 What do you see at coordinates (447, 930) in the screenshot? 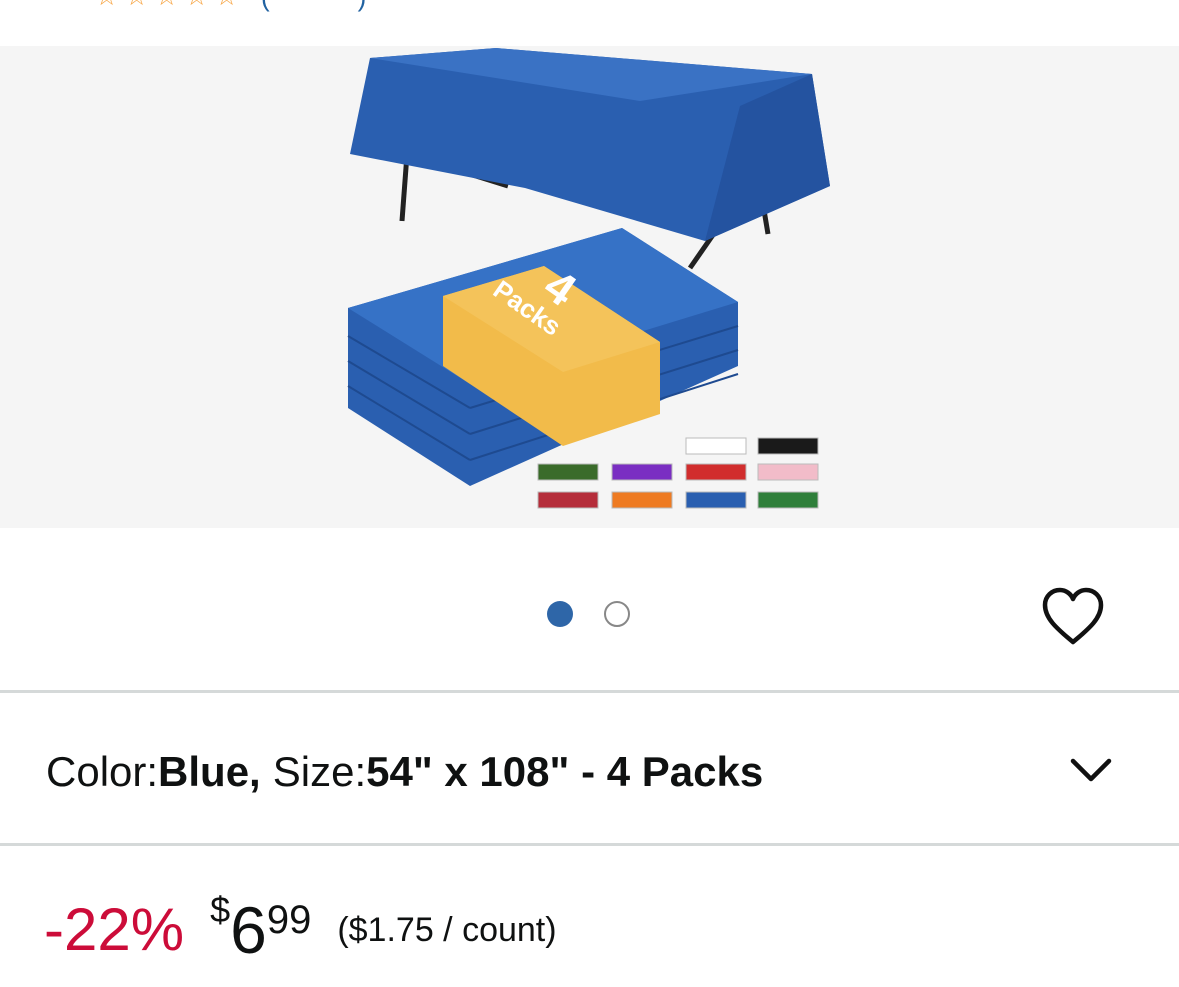
I see `unit-price: ($1.75 / count)` at bounding box center [447, 930].